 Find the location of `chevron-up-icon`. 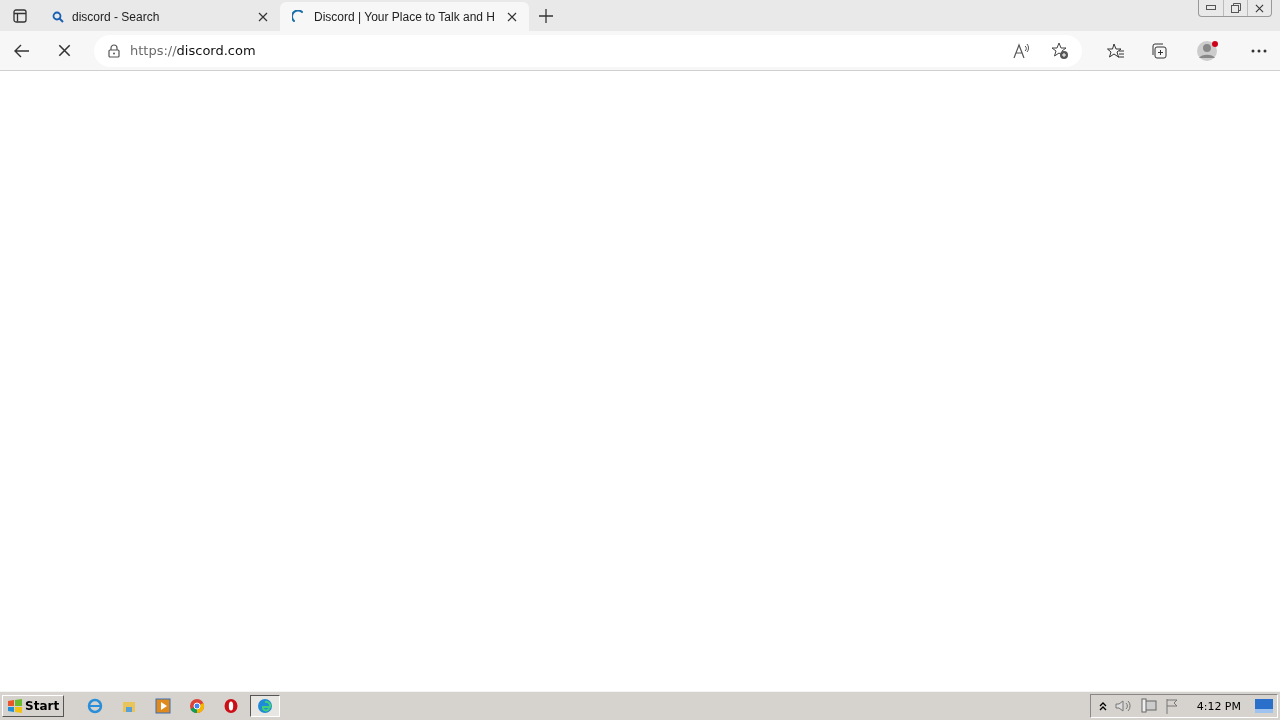

chevron-up-icon is located at coordinates (1102, 706).